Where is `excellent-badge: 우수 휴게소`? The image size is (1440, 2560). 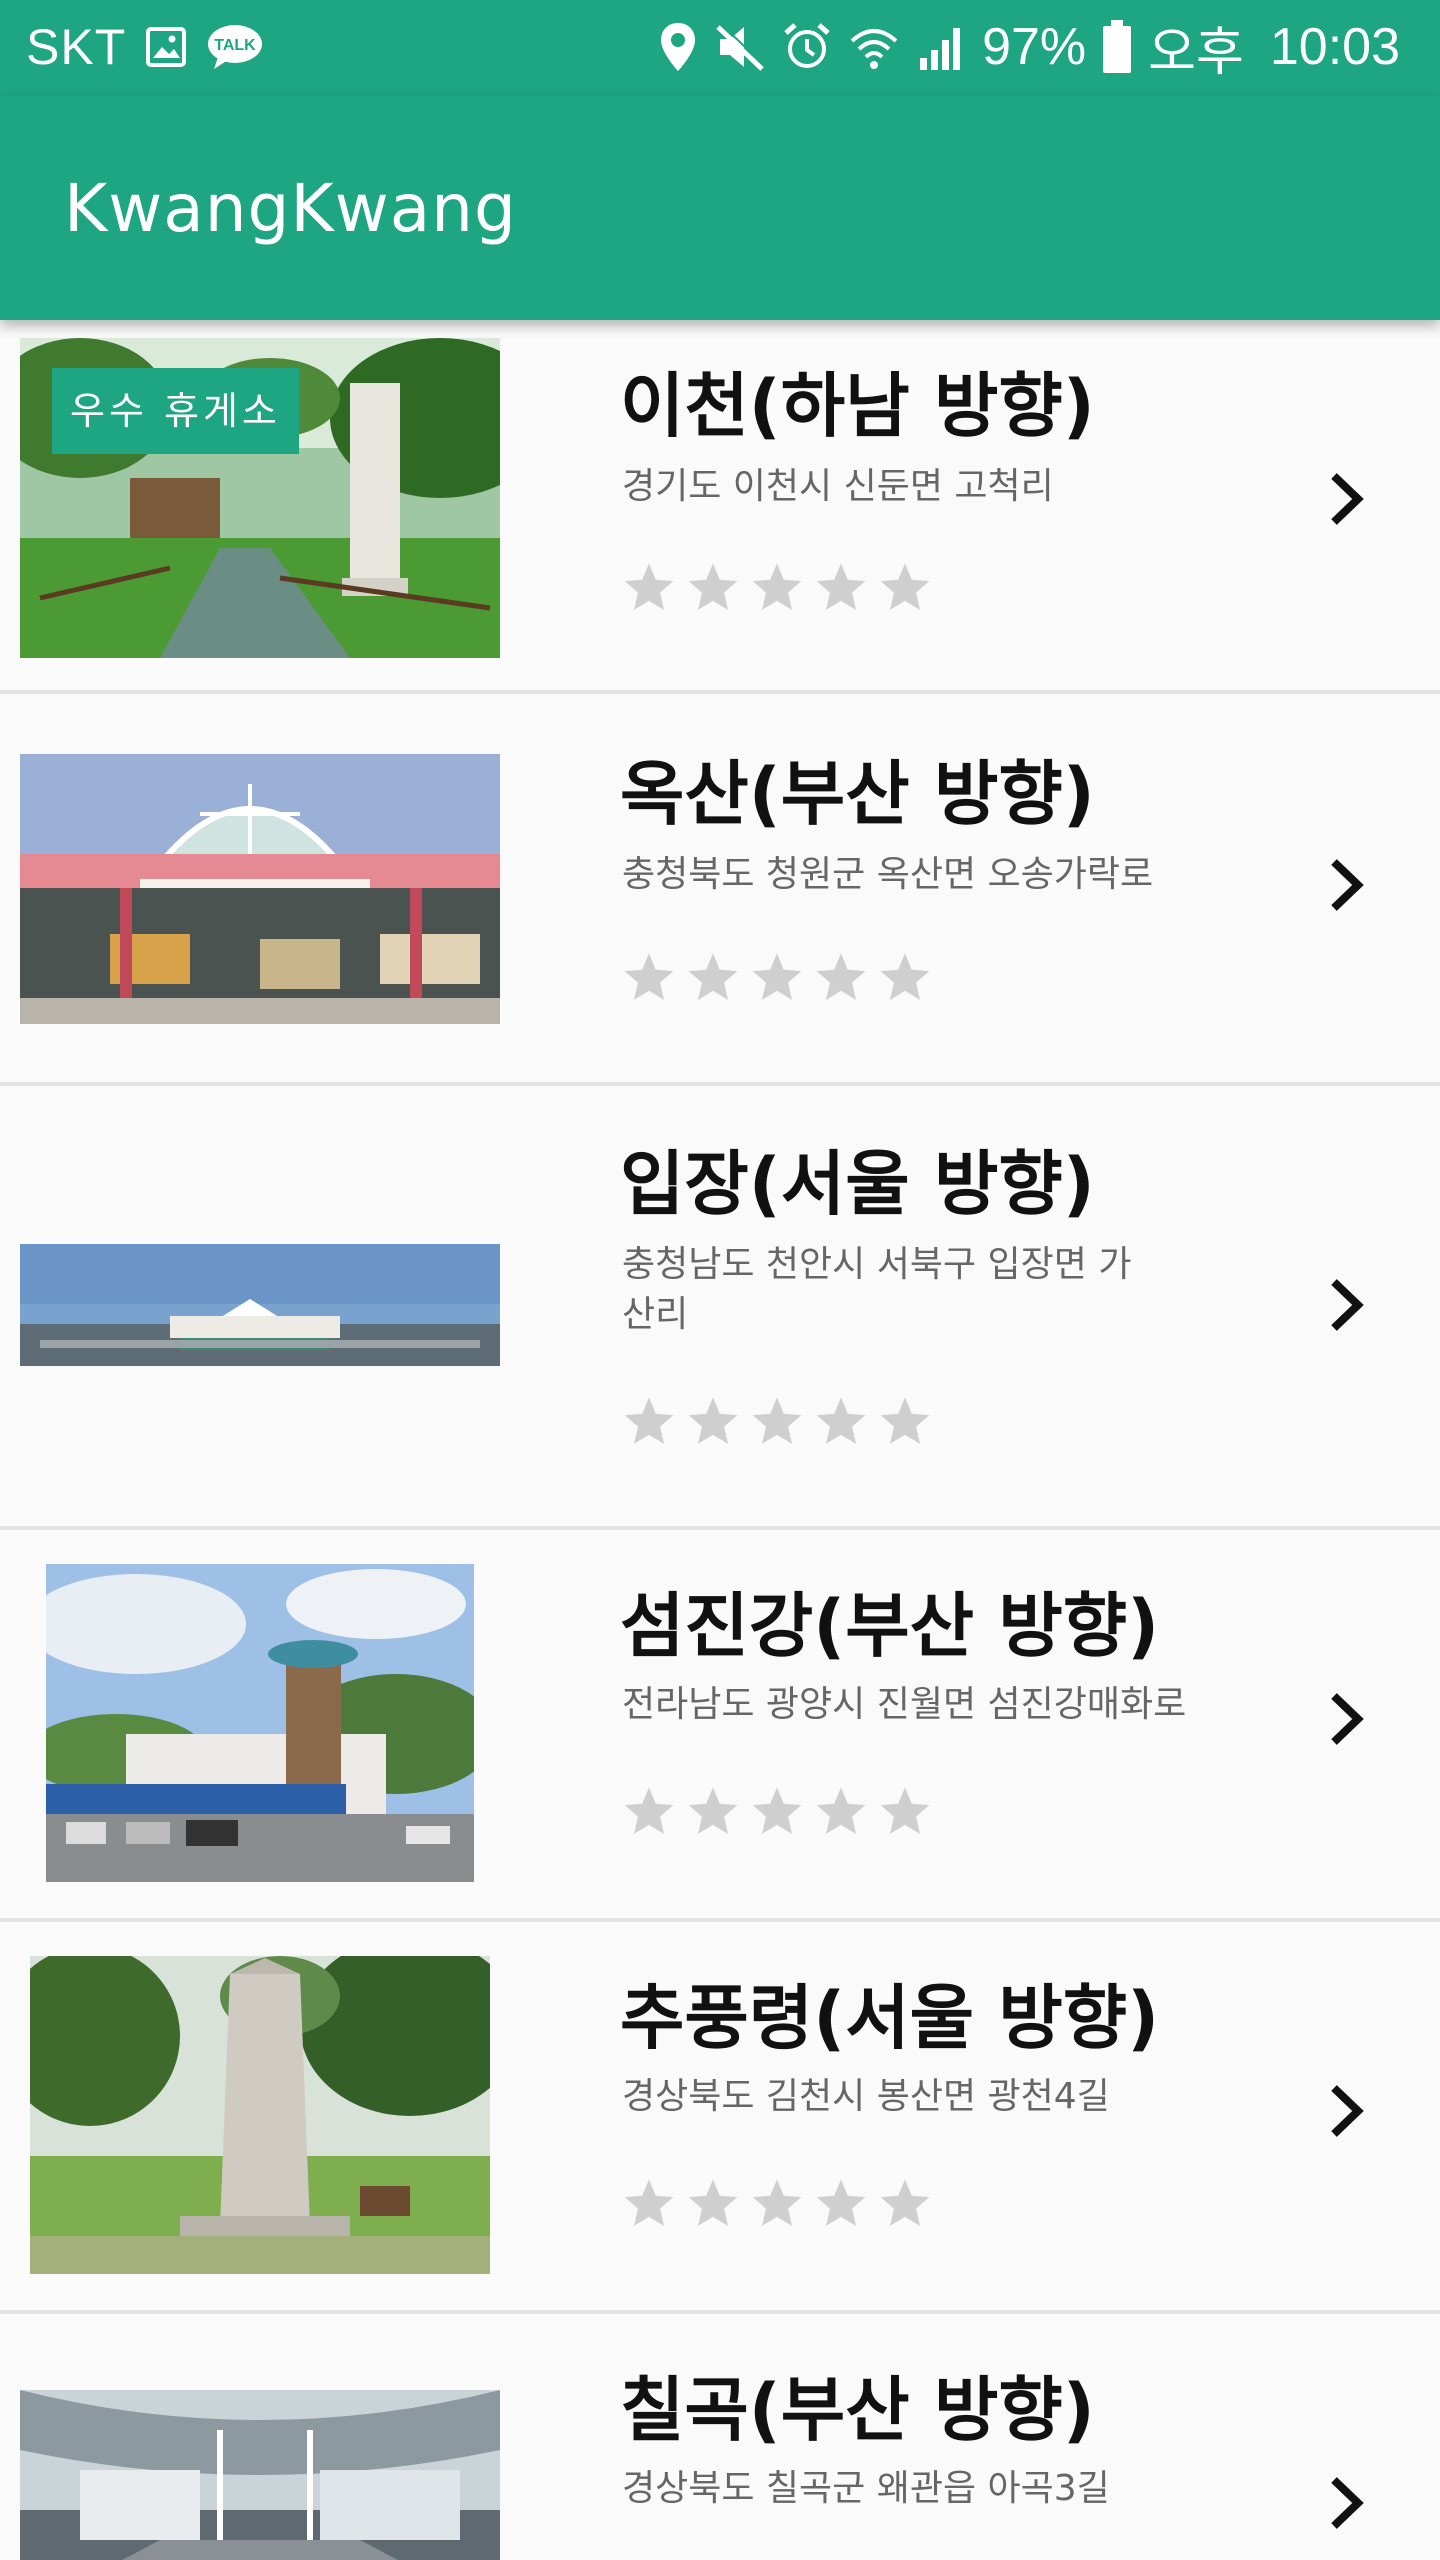
excellent-badge: 우수 휴게소 is located at coordinates (175, 411).